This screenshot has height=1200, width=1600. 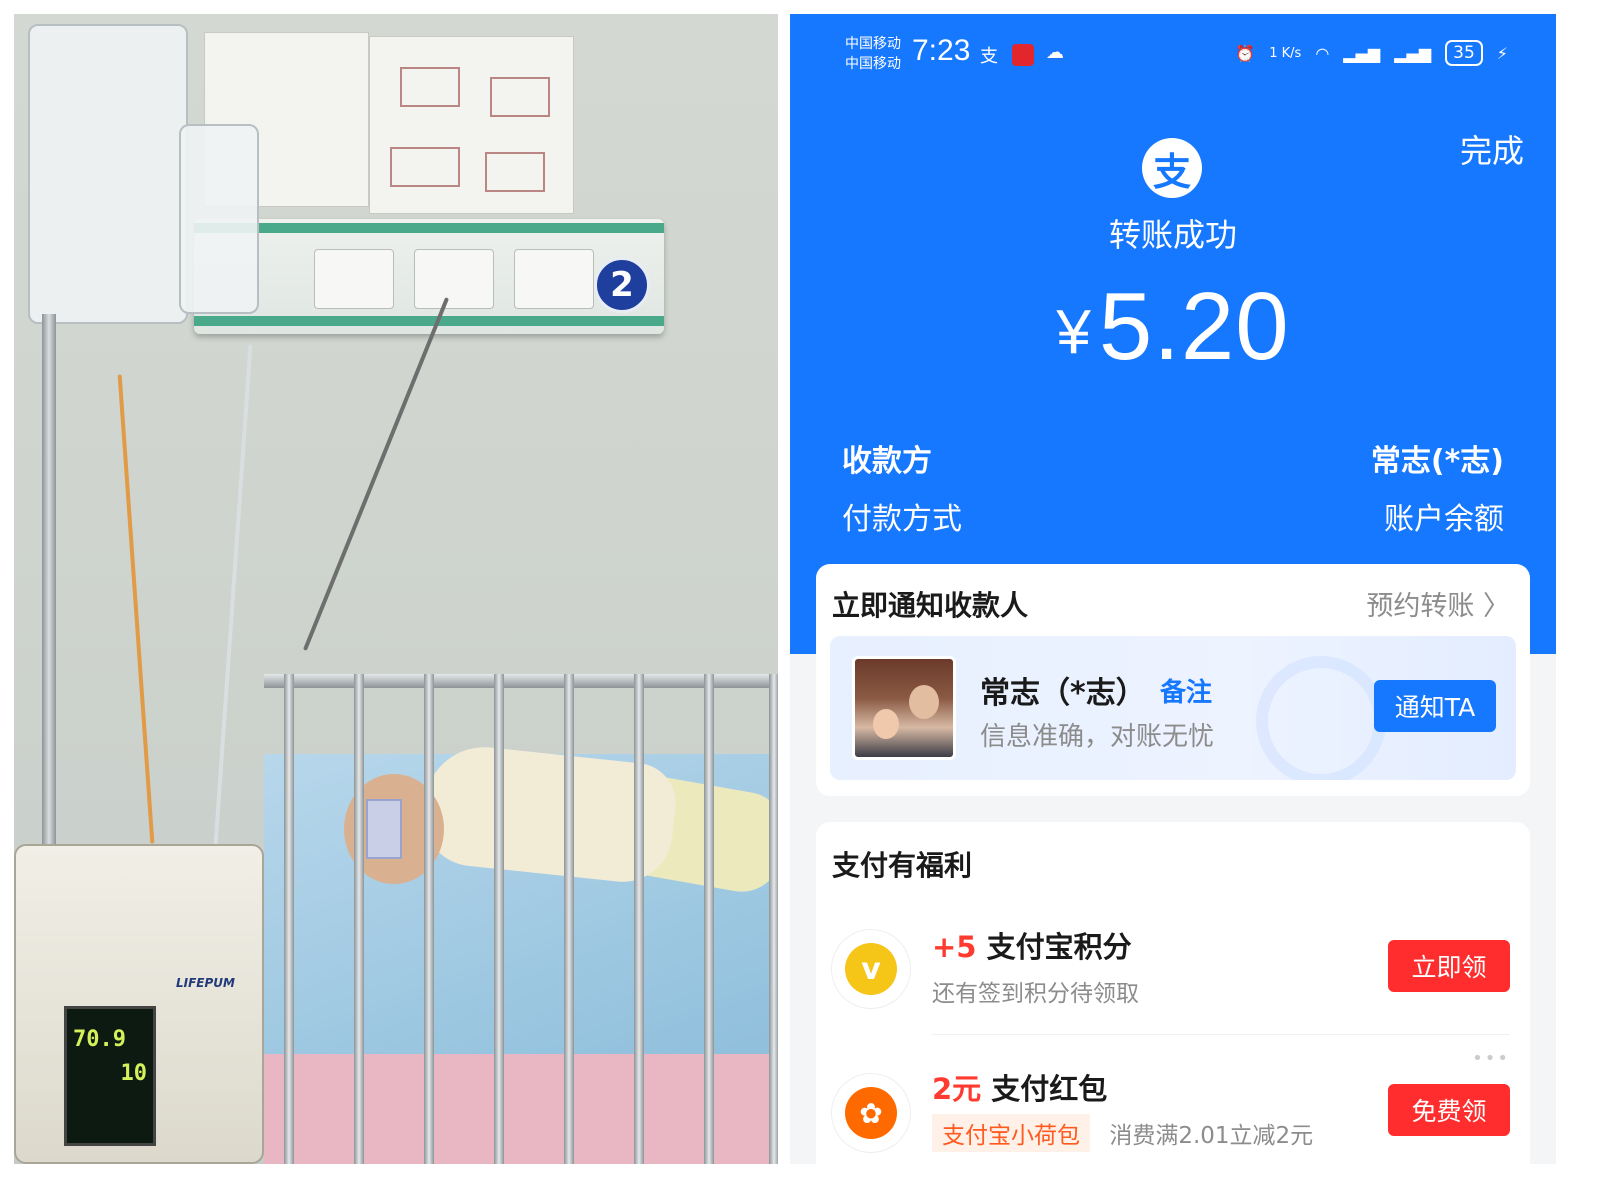 What do you see at coordinates (1186, 690) in the screenshot?
I see `remark-link: 备注` at bounding box center [1186, 690].